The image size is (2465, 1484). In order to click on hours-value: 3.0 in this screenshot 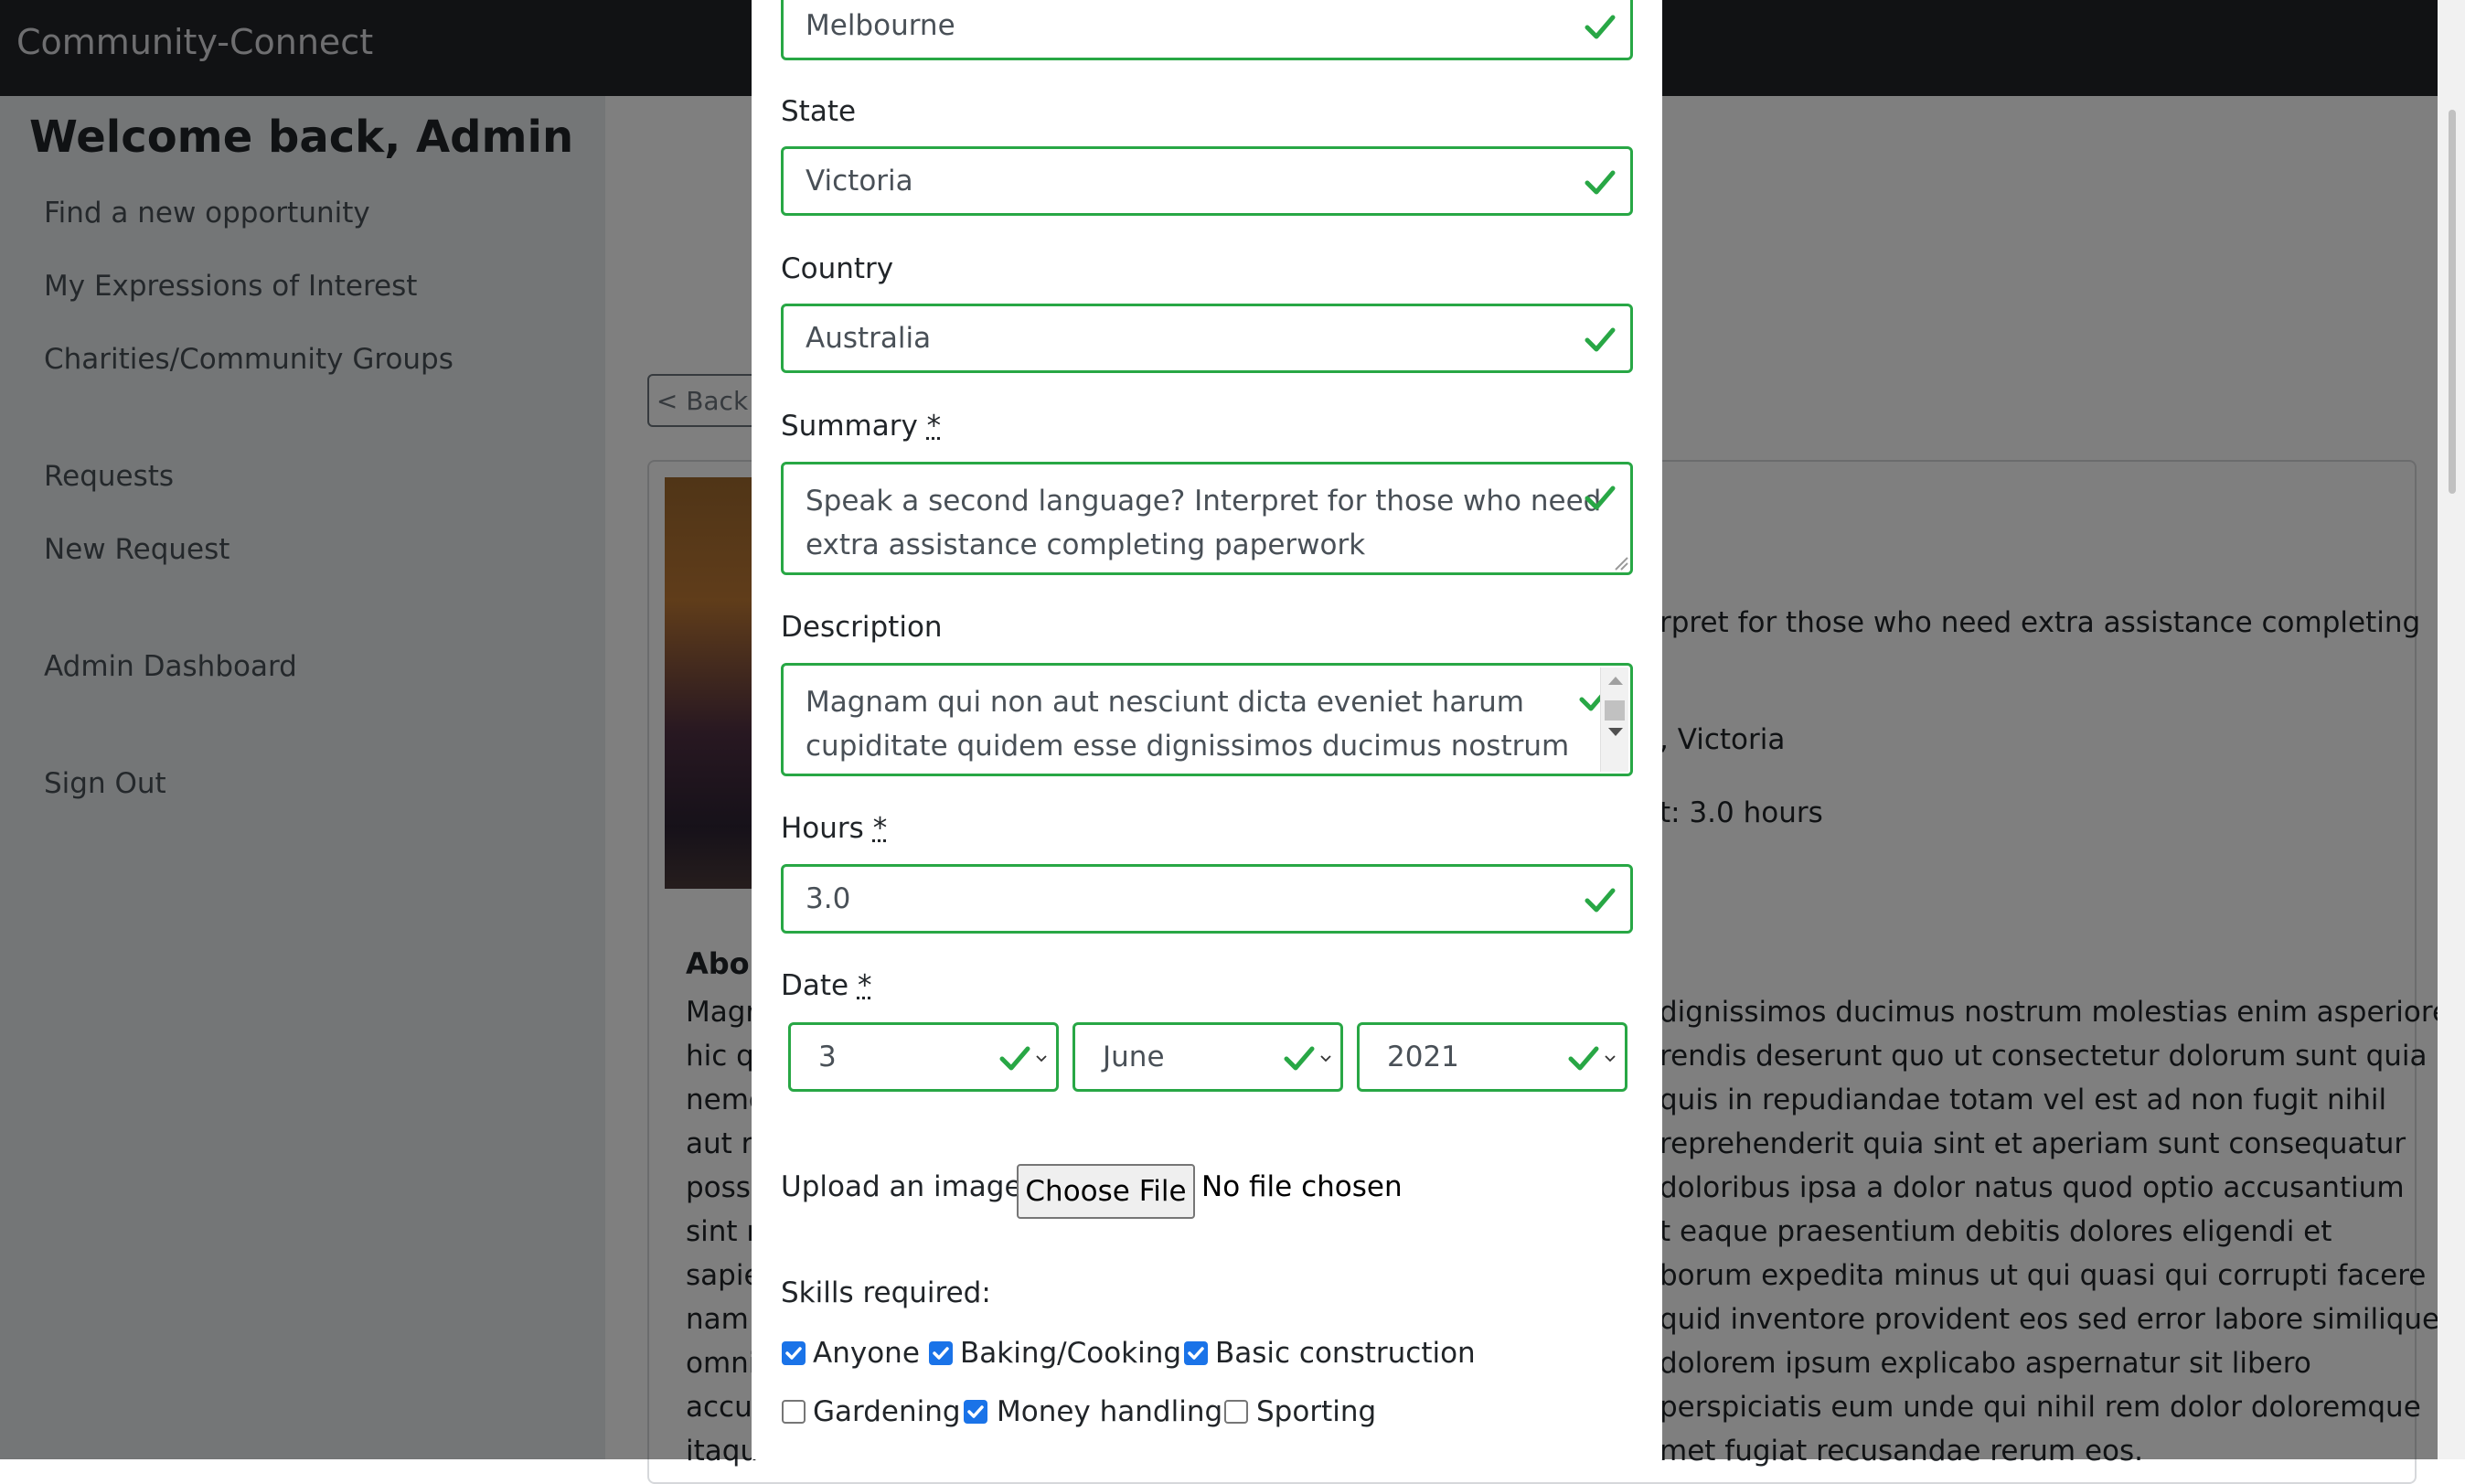, I will do `click(829, 898)`.